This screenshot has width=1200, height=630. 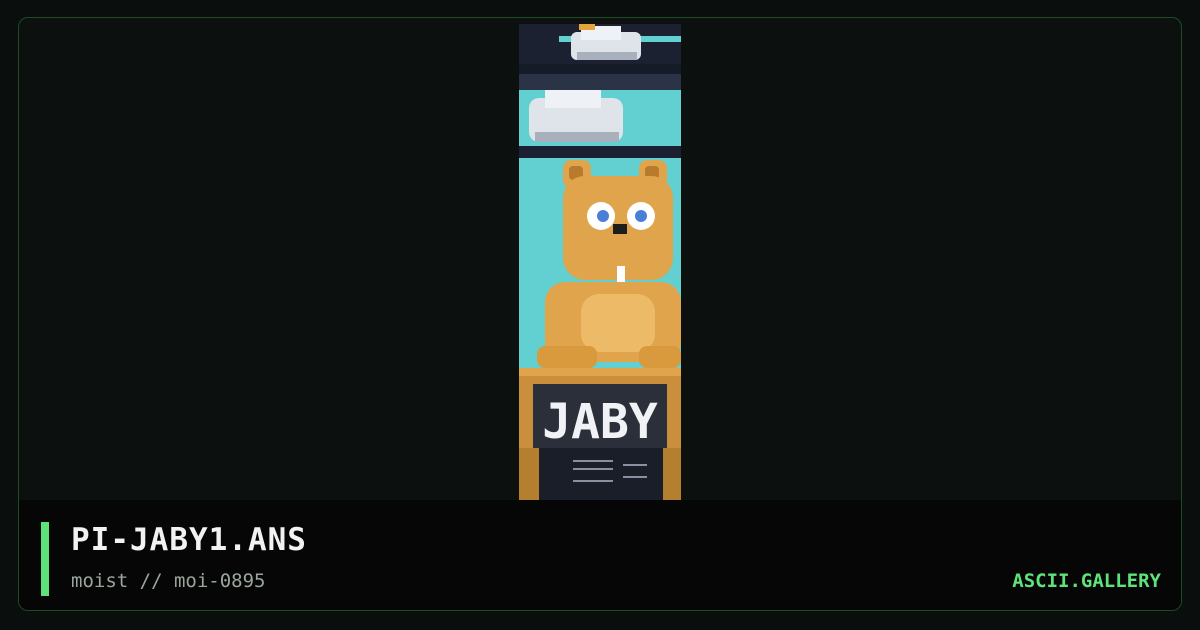 What do you see at coordinates (1086, 581) in the screenshot?
I see `site-brand: ASCII.GALLERY` at bounding box center [1086, 581].